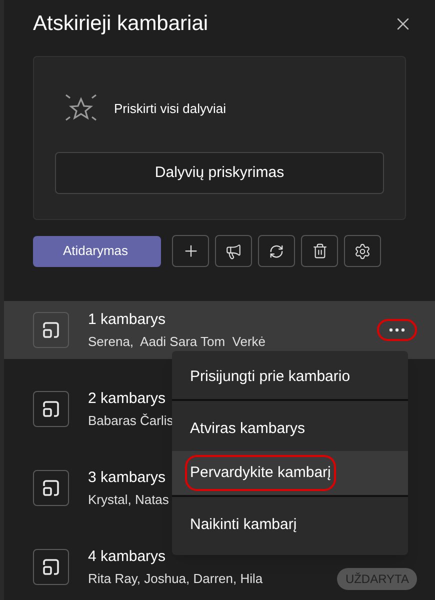  Describe the element at coordinates (131, 421) in the screenshot. I see `room-members: Babaras Čarlis` at that location.